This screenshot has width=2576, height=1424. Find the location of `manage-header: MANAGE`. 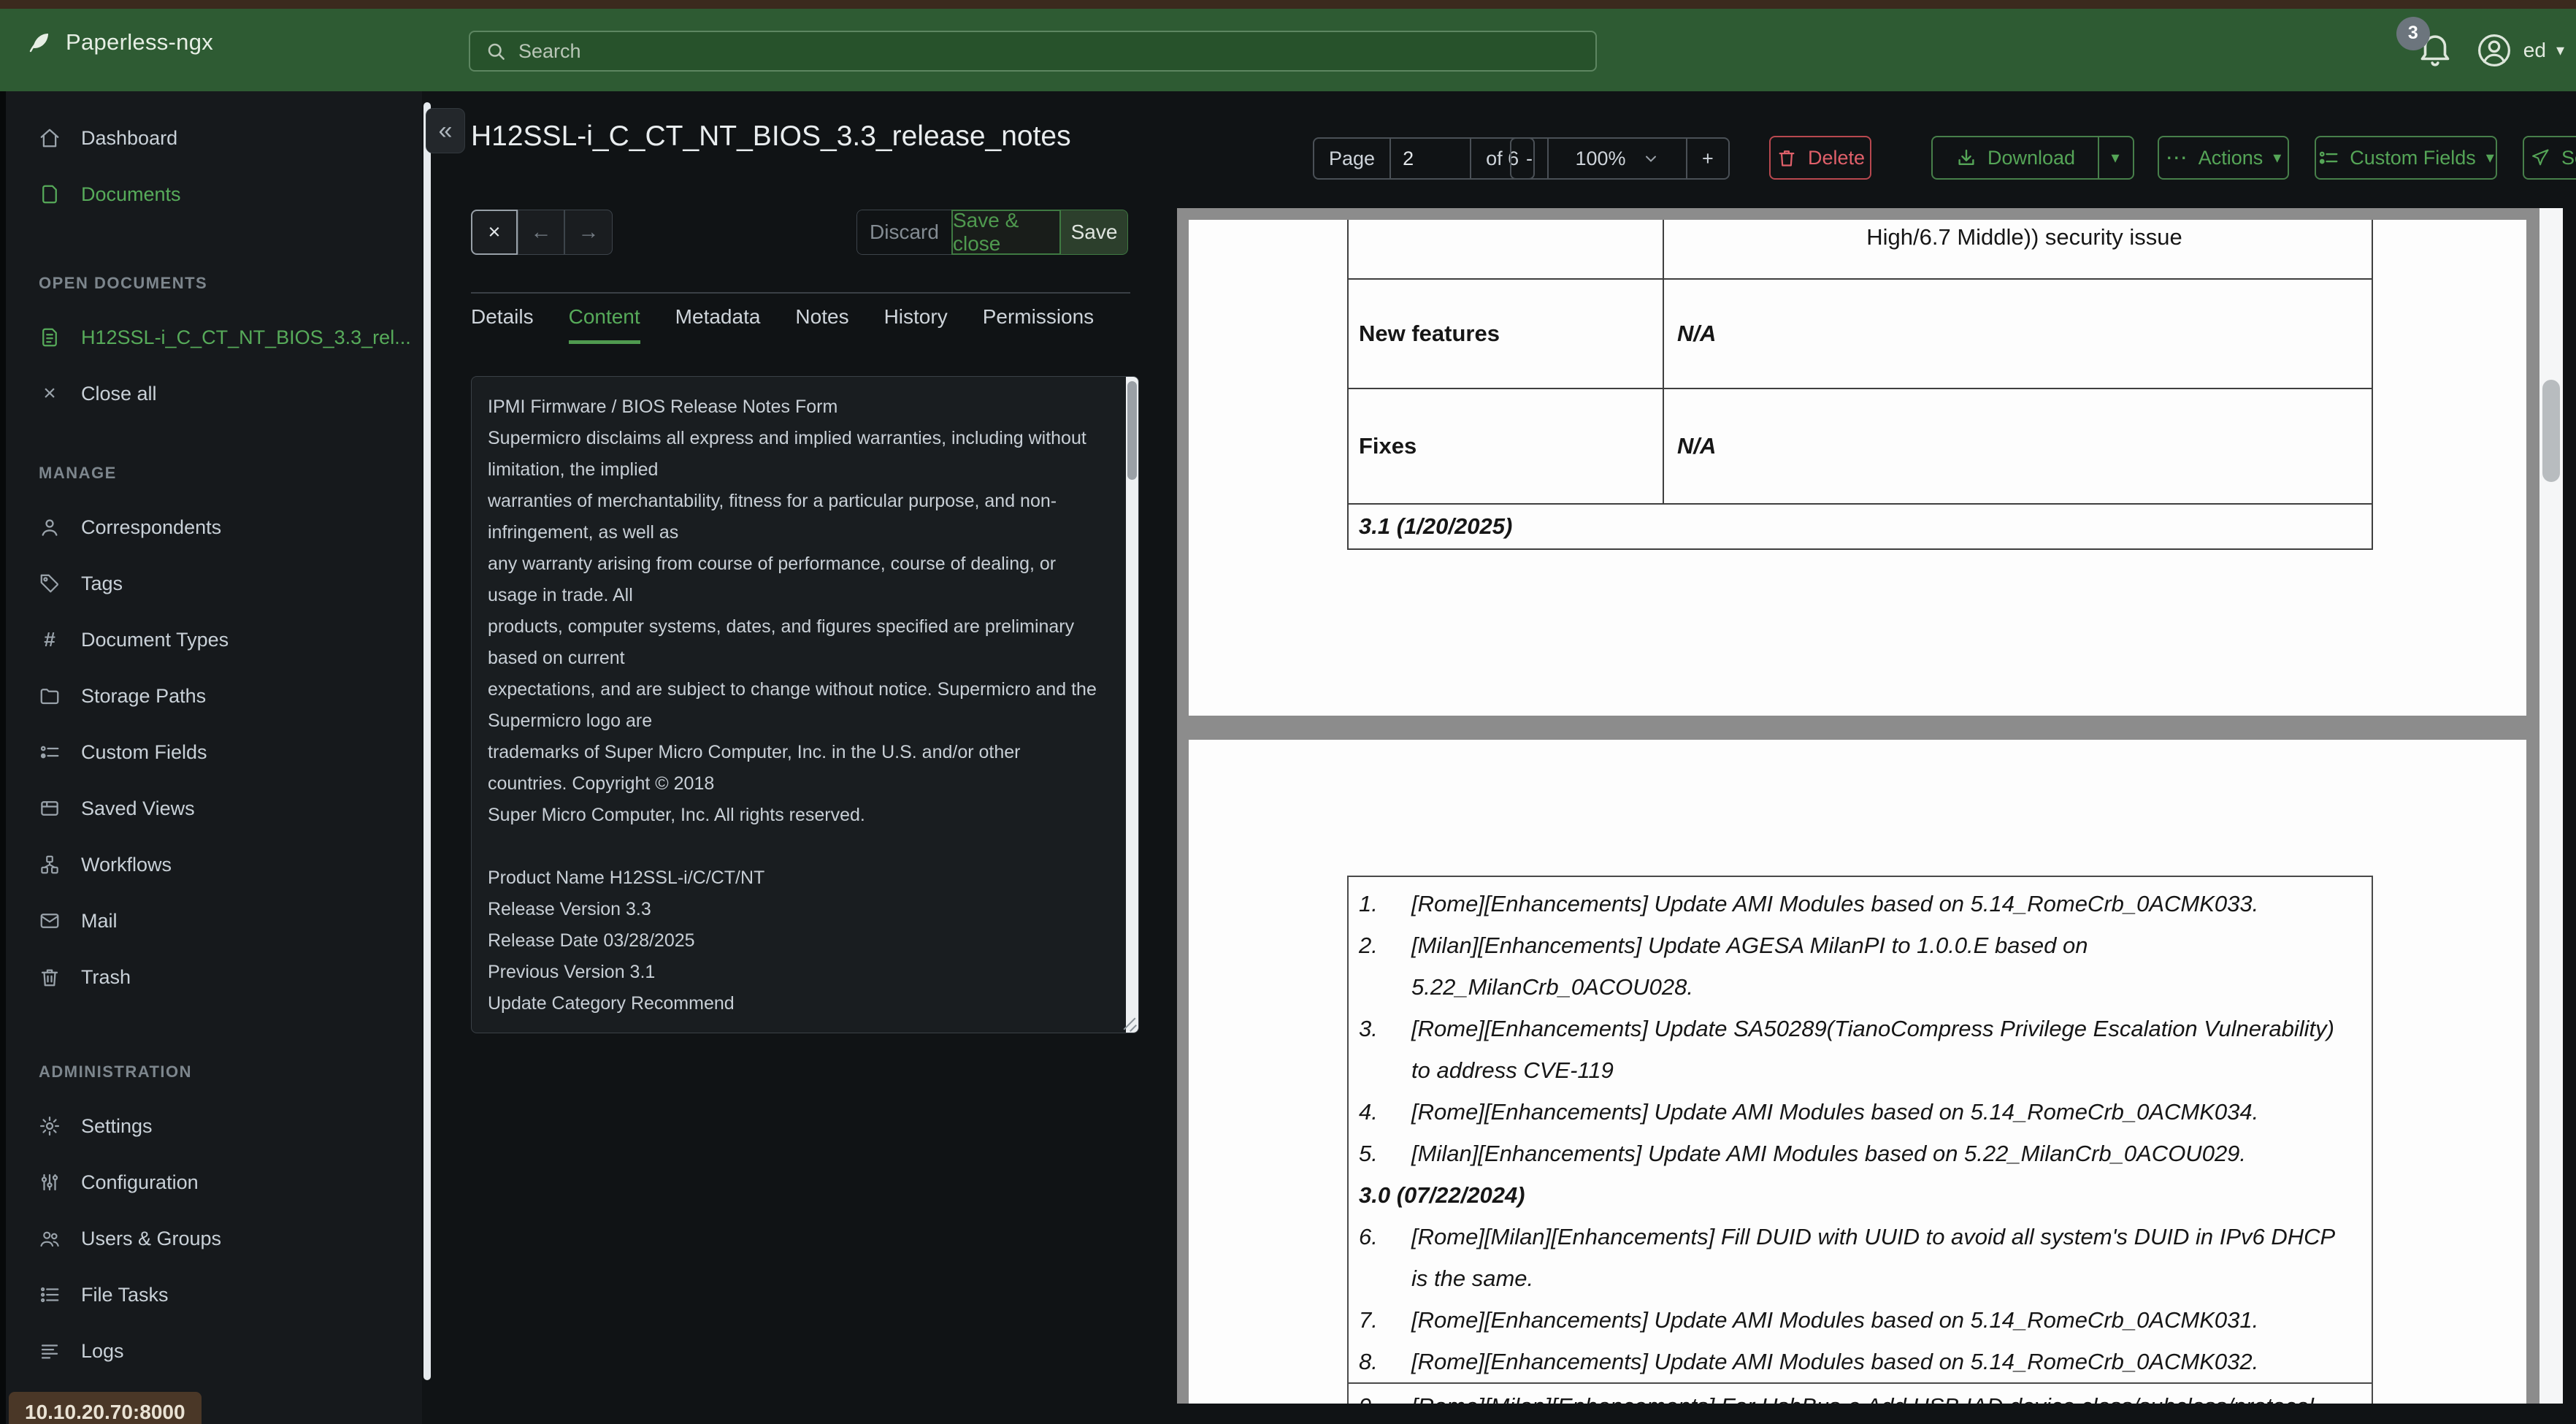

manage-header: MANAGE is located at coordinates (78, 473).